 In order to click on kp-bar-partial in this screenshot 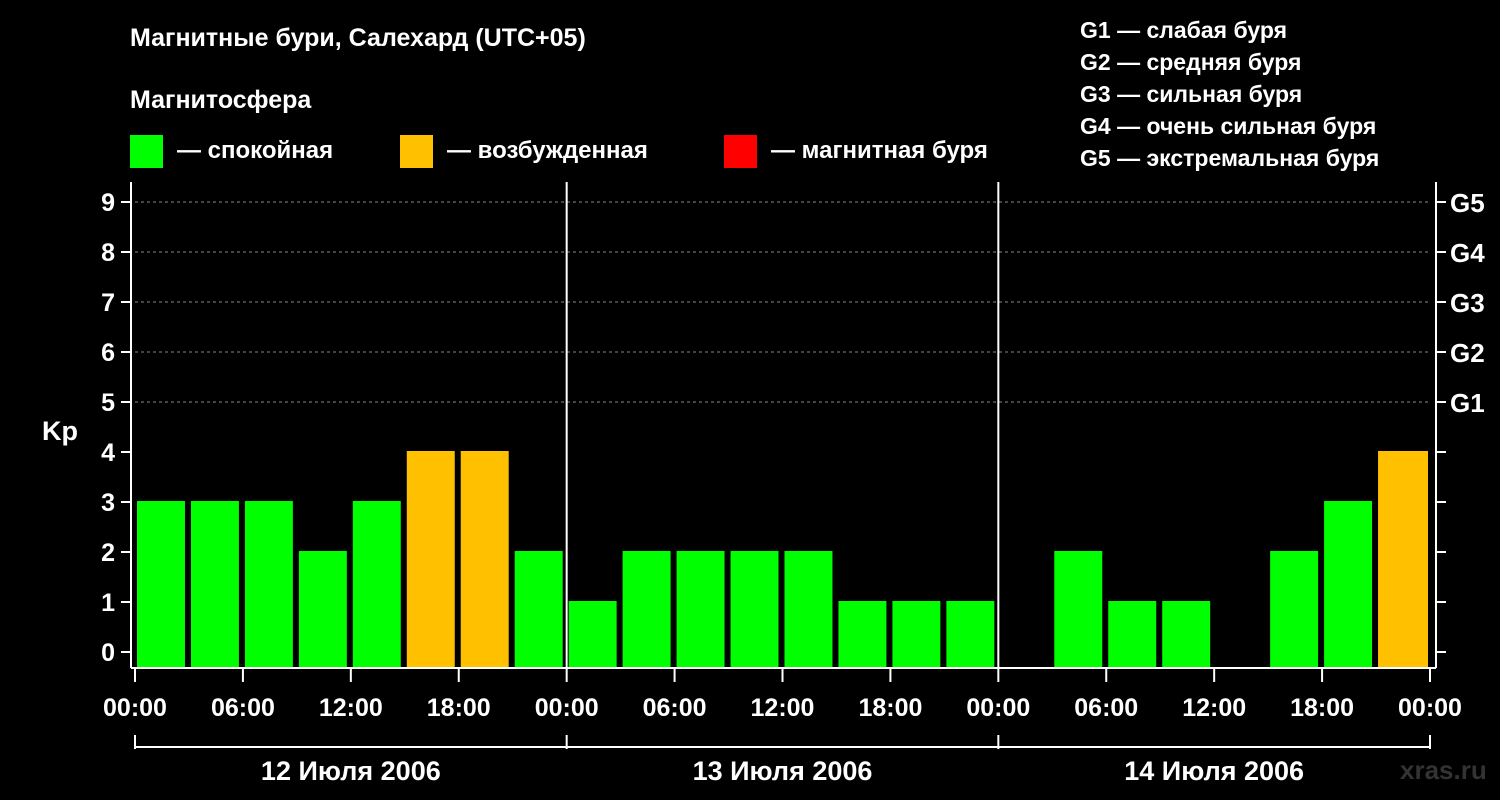, I will do `click(1422, 560)`.